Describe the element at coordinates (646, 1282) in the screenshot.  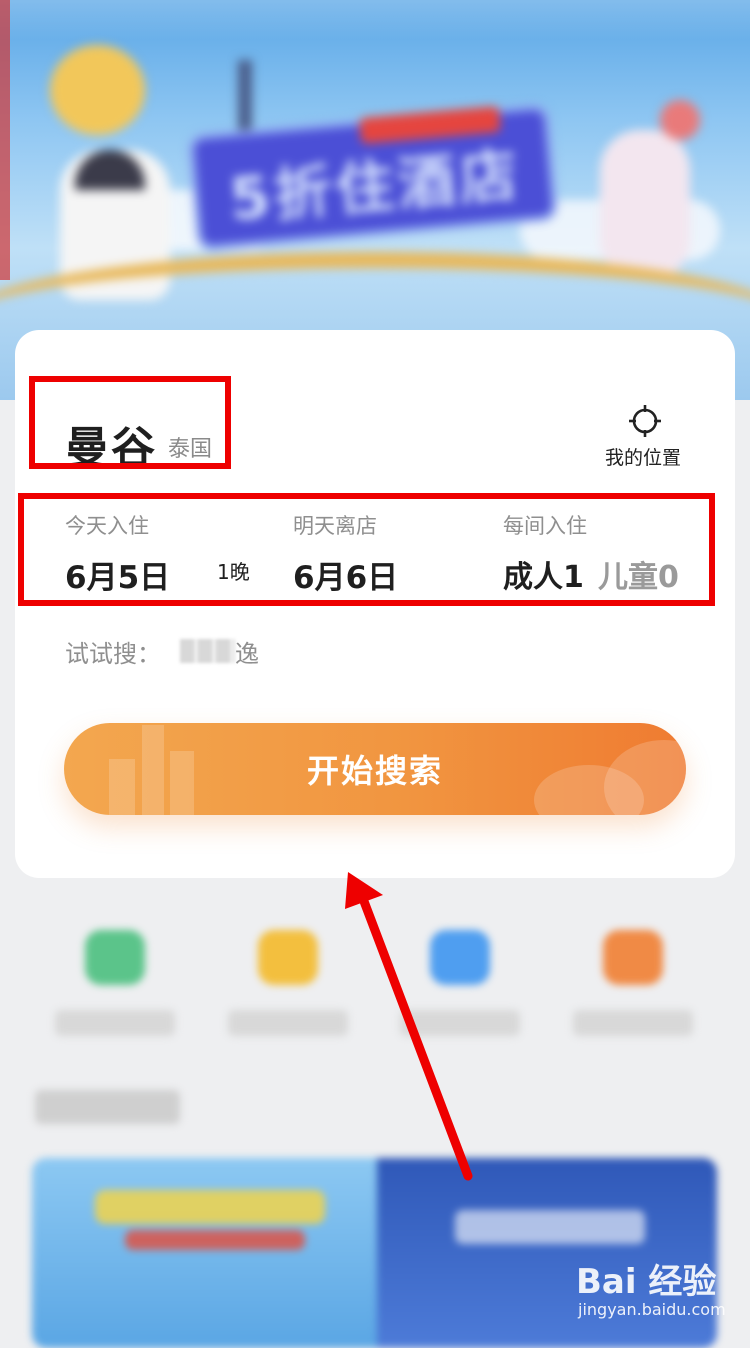
I see `watermark-main: Bai 经验` at that location.